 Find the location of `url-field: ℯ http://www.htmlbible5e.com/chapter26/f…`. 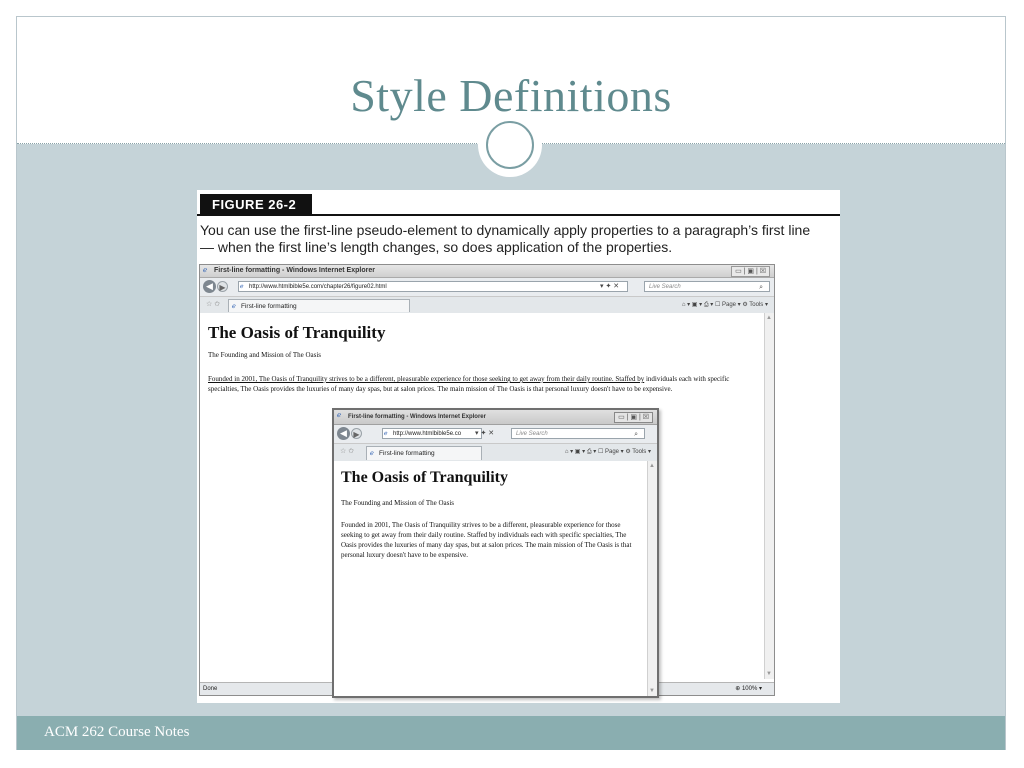

url-field: ℯ http://www.htmlbible5e.com/chapter26/f… is located at coordinates (433, 286).